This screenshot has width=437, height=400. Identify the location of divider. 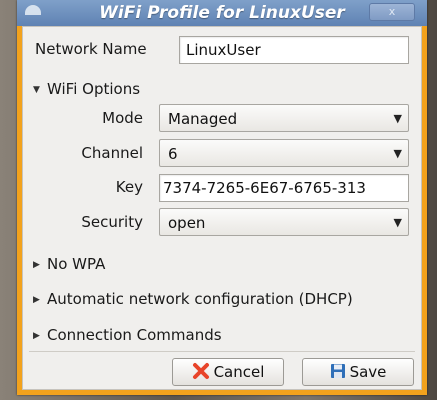
(222, 351).